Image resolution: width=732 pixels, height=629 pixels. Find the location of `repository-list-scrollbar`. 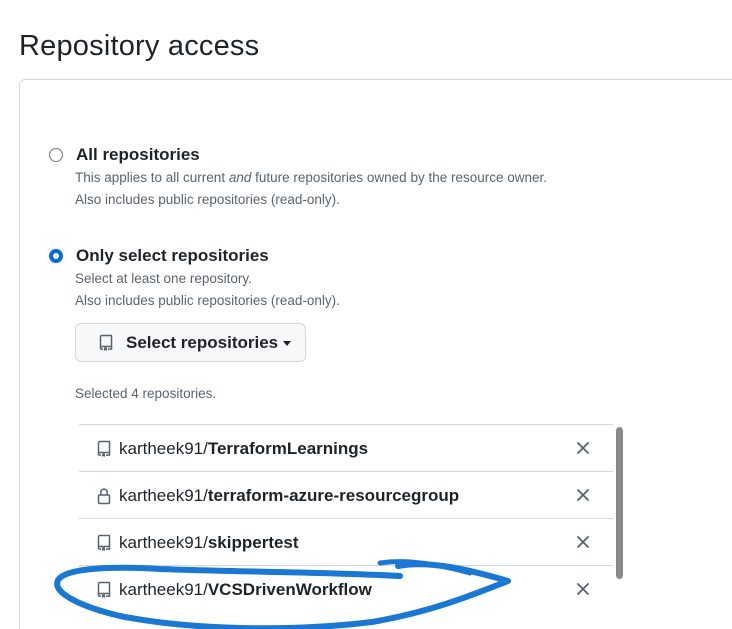

repository-list-scrollbar is located at coordinates (619, 503).